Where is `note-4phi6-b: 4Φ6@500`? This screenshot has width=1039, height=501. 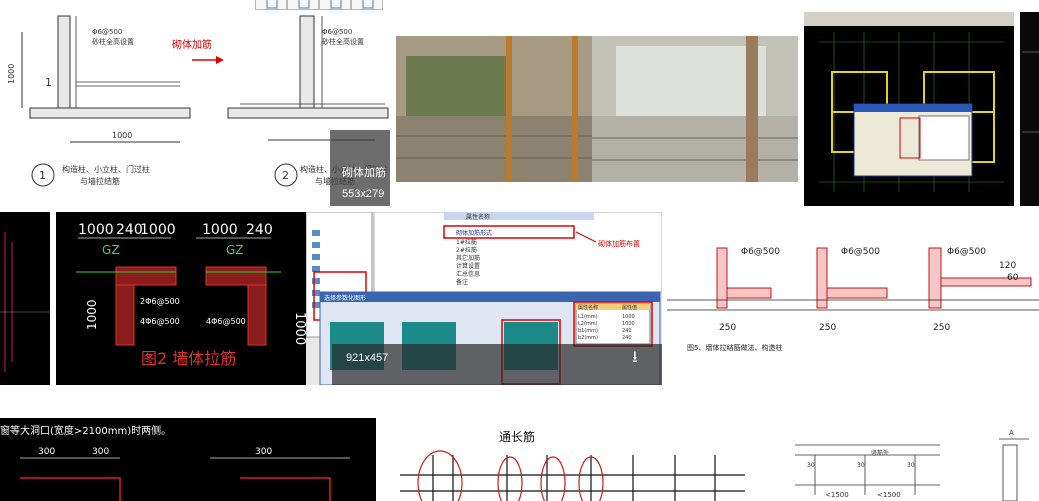
note-4phi6-b: 4Φ6@500 is located at coordinates (226, 321).